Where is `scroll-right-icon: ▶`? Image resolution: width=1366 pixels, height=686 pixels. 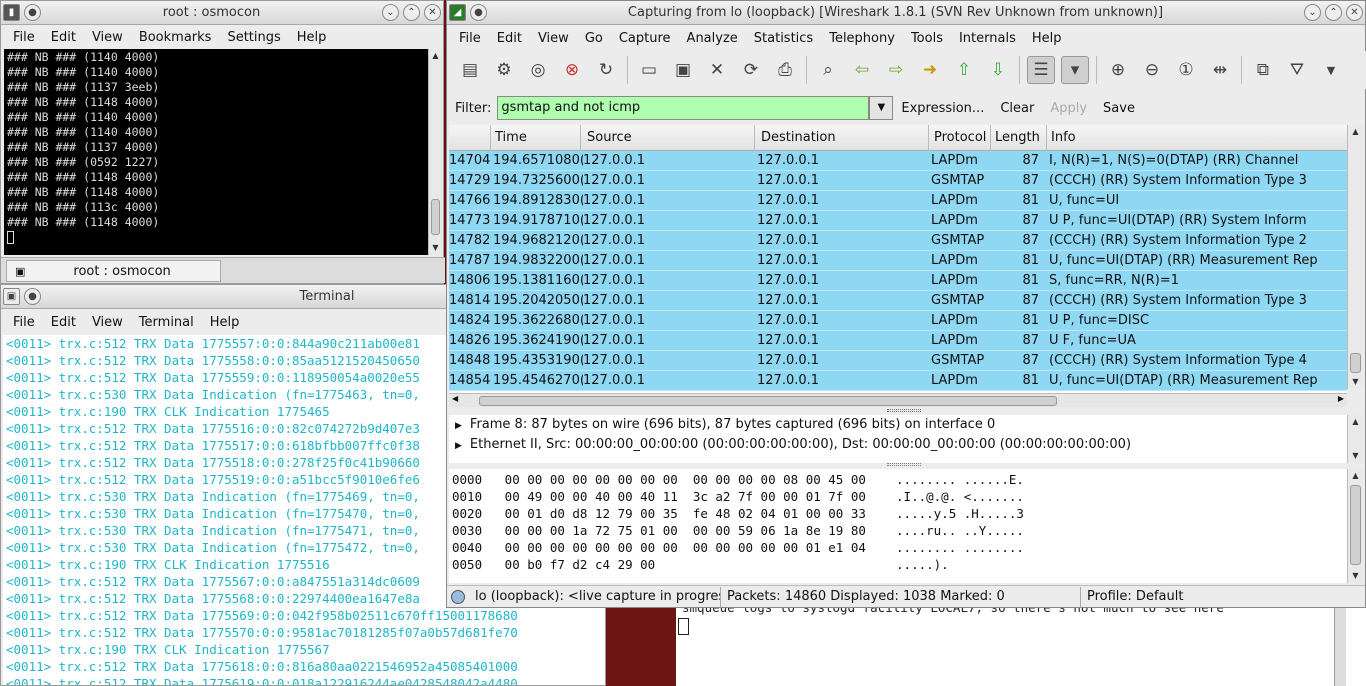 scroll-right-icon: ▶ is located at coordinates (1341, 398).